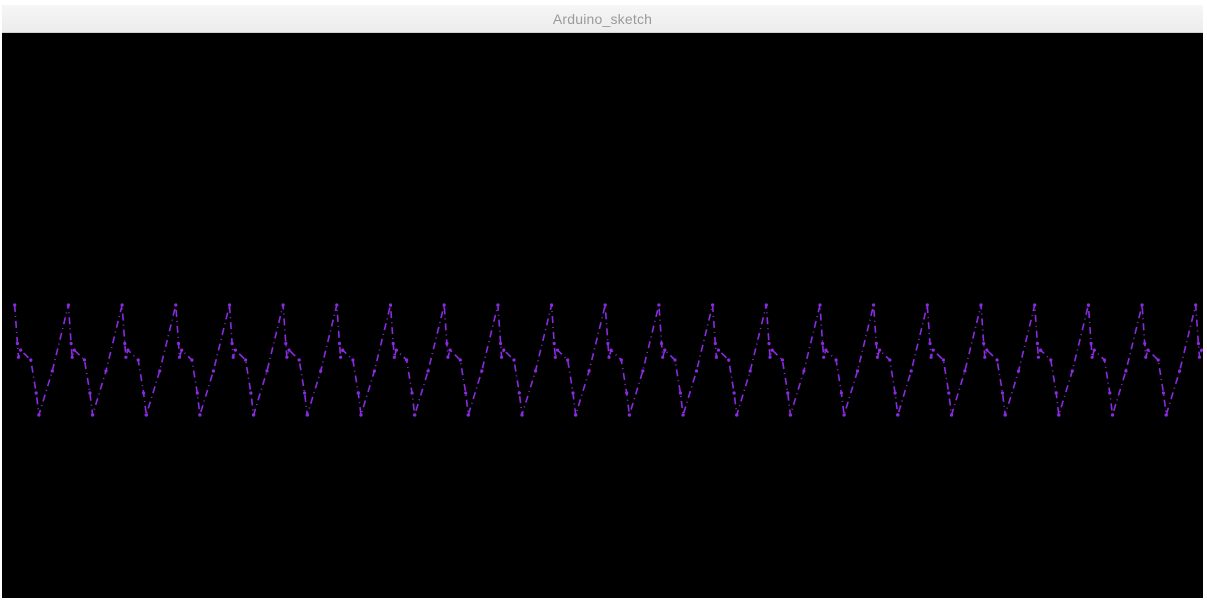 The height and width of the screenshot is (605, 1207). Describe the element at coordinates (602, 19) in the screenshot. I see `window-titlebar: Arduino_sketch` at that location.